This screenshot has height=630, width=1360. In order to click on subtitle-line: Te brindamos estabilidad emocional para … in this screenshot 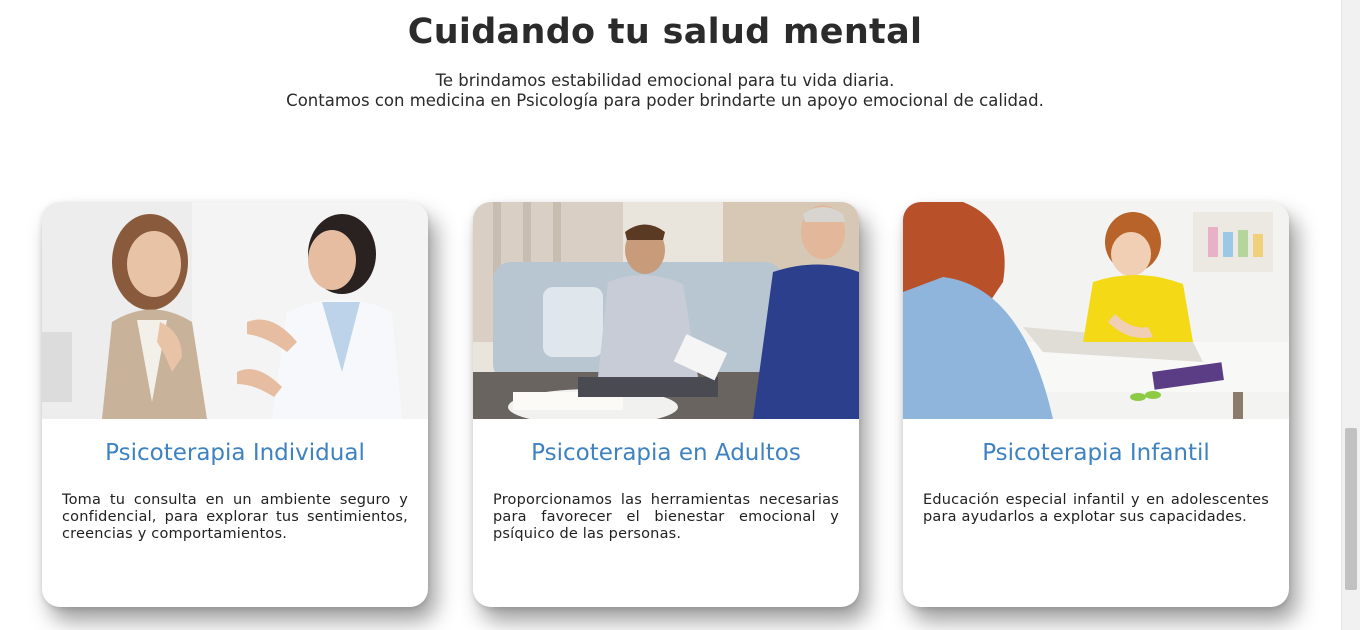, I will do `click(665, 80)`.